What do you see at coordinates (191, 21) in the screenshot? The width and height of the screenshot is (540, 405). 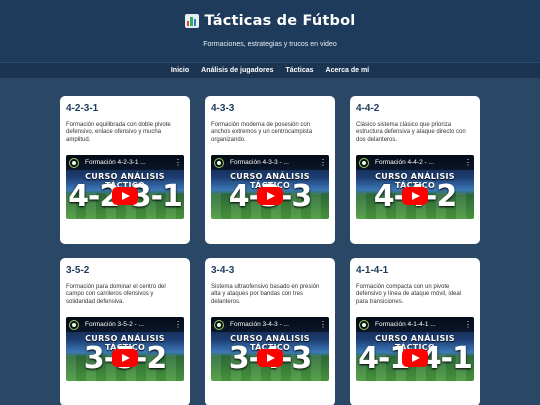 I see `bar-chart-icon` at bounding box center [191, 21].